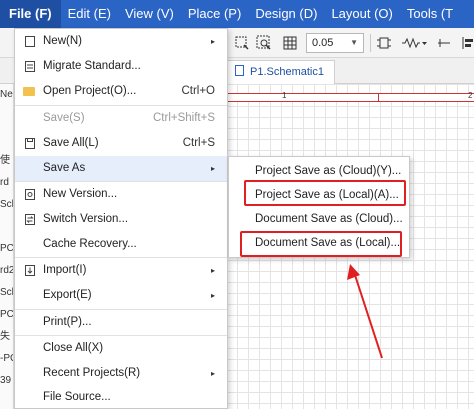  I want to click on sheet-ruler: 1 2, so click(350, 96).